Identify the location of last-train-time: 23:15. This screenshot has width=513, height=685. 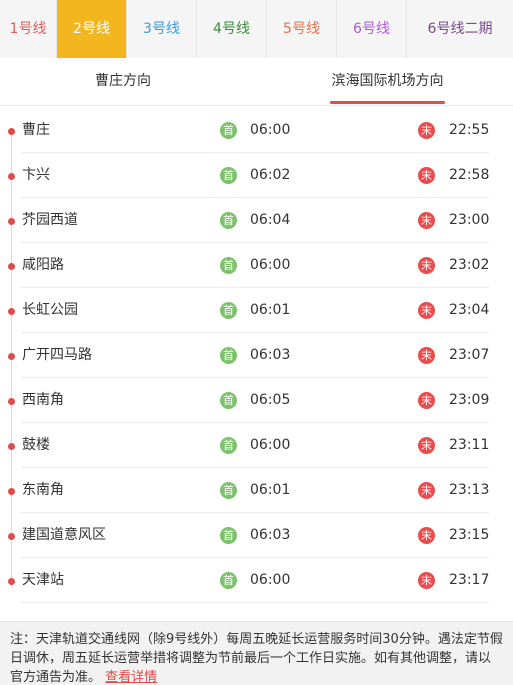
(469, 535).